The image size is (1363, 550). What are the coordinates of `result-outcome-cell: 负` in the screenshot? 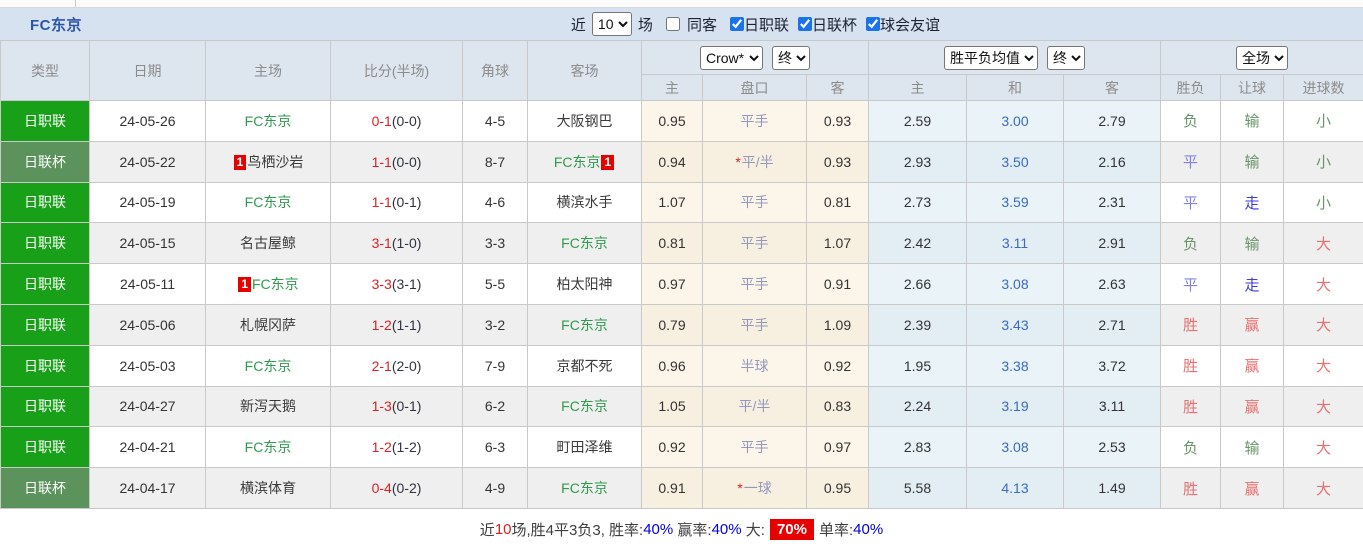 It's located at (1191, 447).